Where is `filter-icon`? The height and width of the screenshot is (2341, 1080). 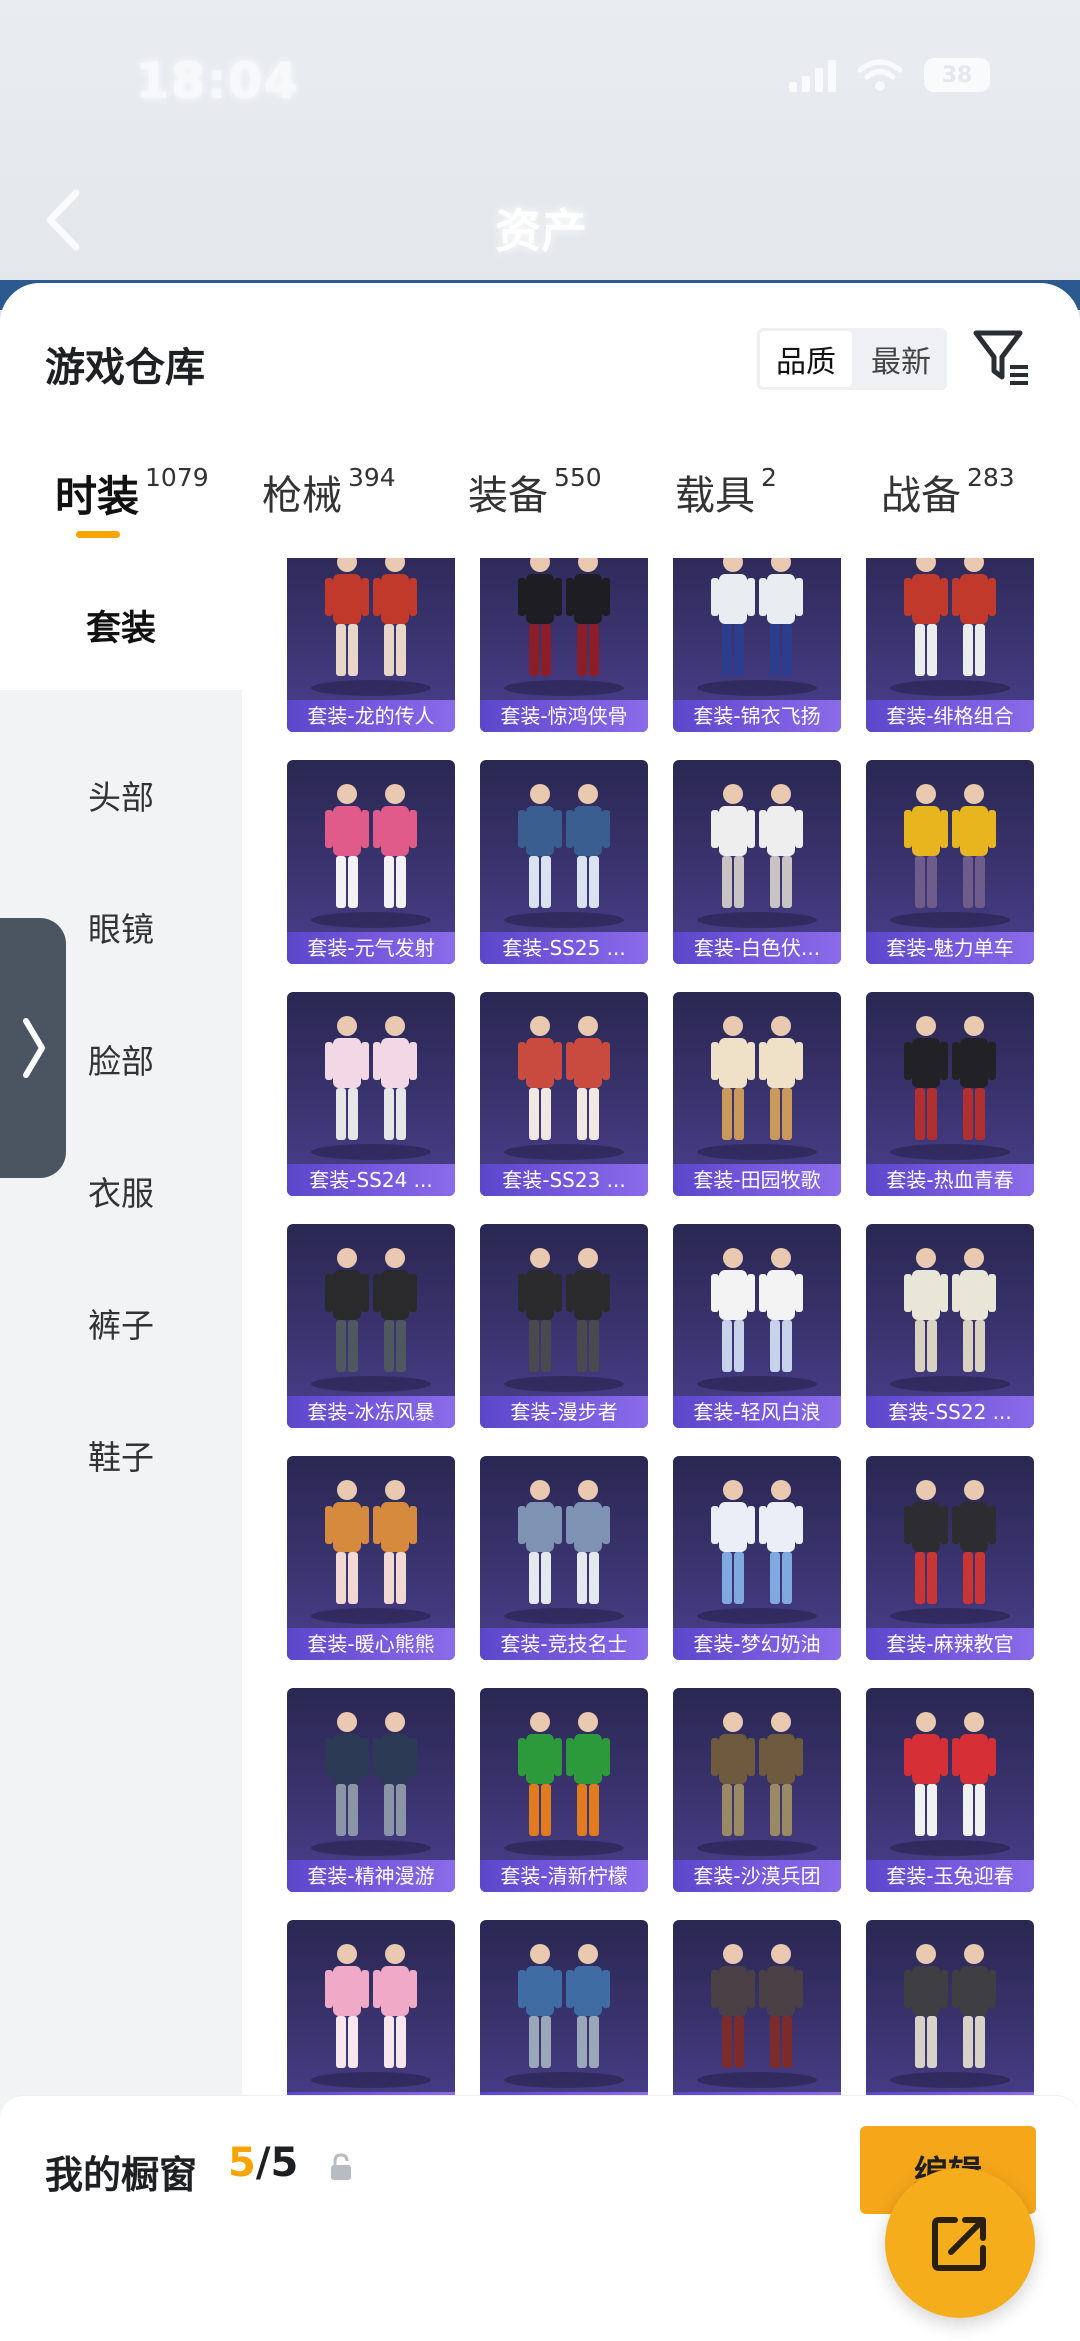
filter-icon is located at coordinates (1002, 357).